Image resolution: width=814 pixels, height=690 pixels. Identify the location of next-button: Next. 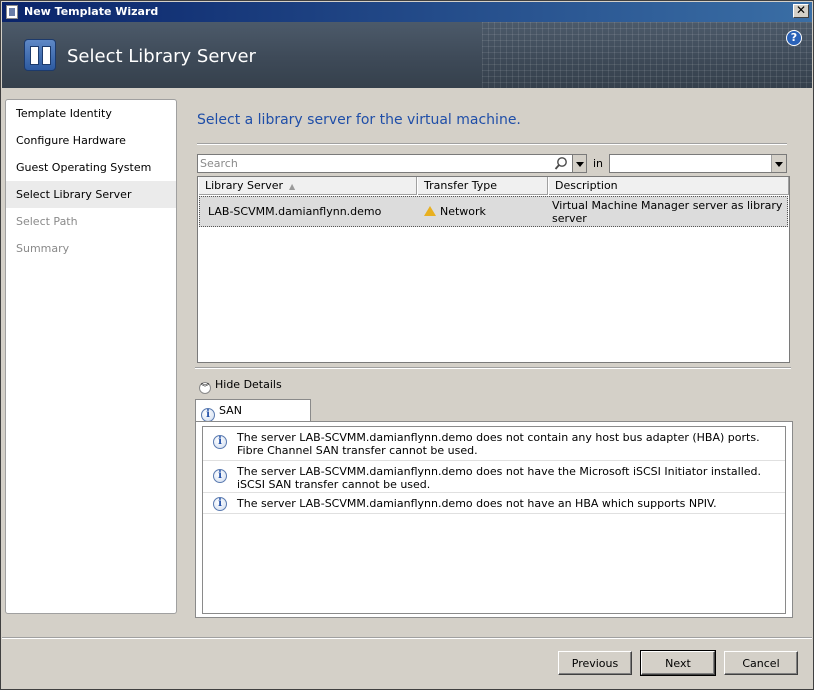
(678, 663).